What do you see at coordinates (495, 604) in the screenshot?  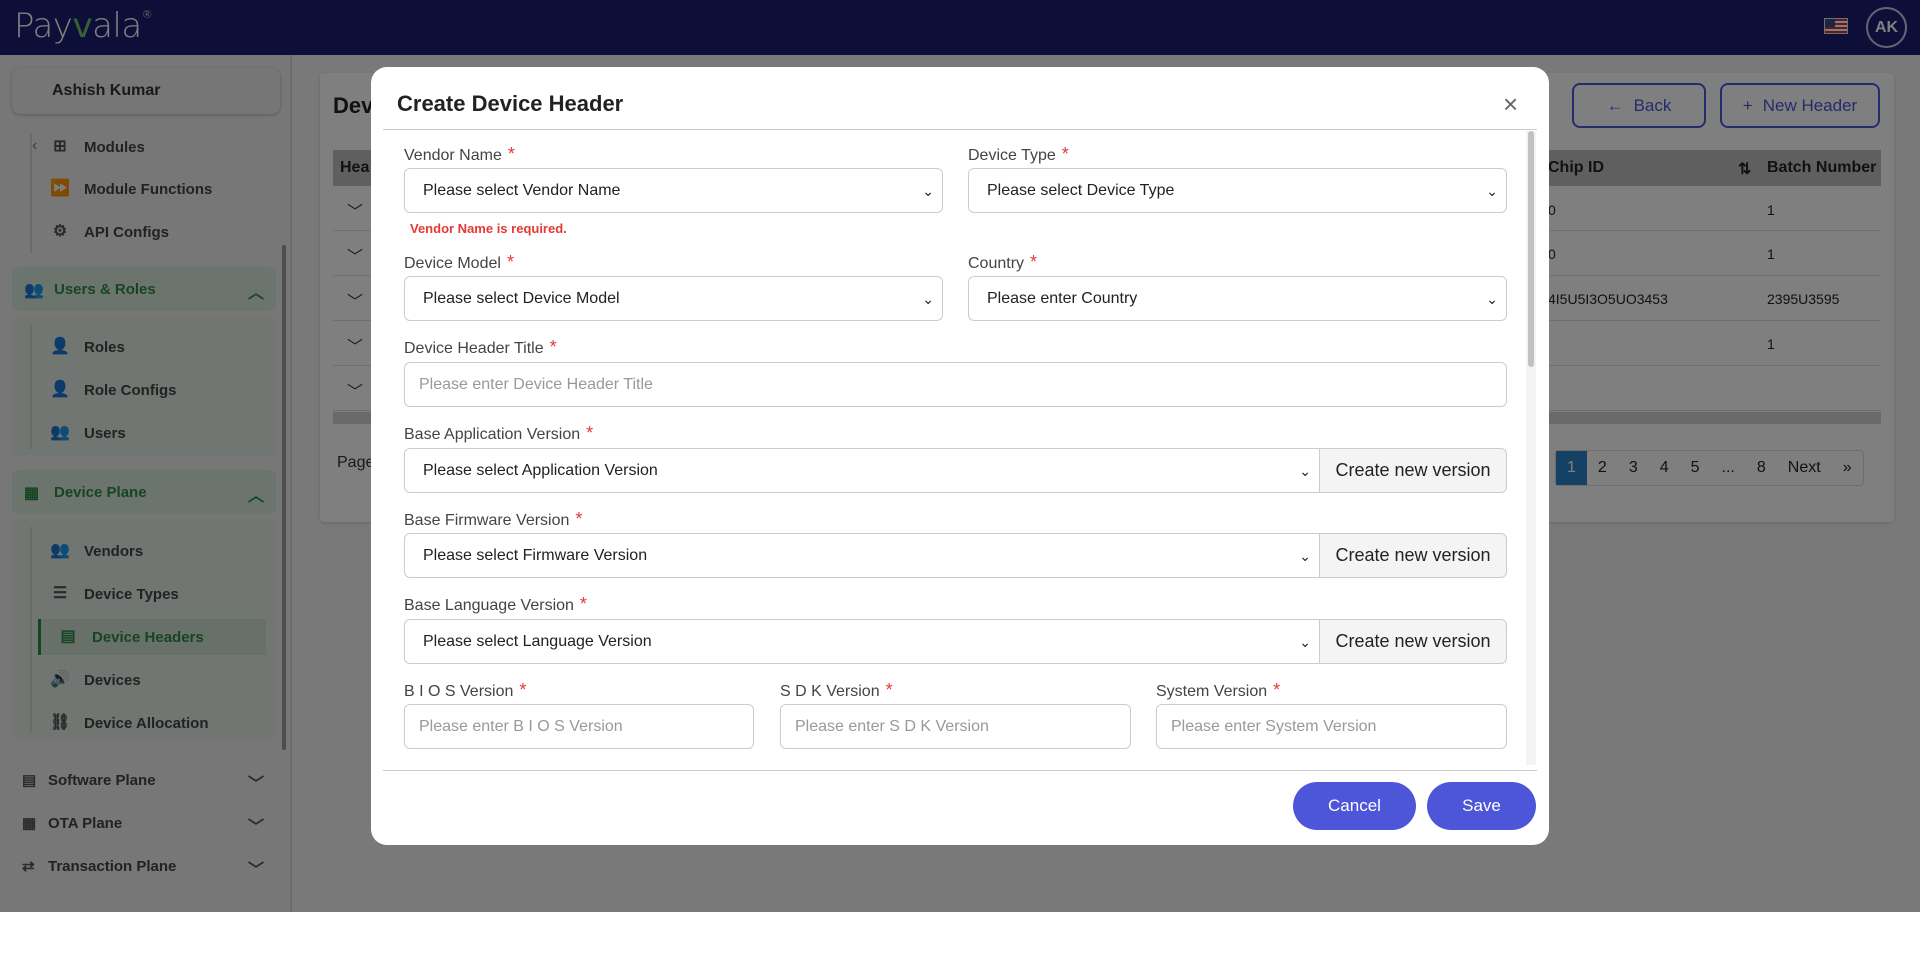 I see `base-language-version-label: Base Language Version *` at bounding box center [495, 604].